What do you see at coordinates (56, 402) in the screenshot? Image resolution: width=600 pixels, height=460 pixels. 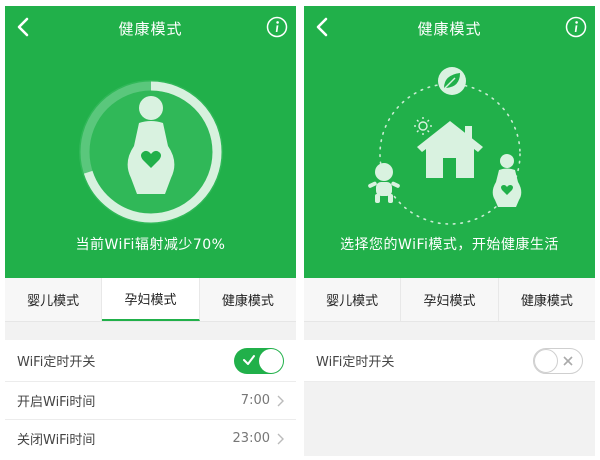 I see `wifi-open-time-label: 开启WiFi时间` at bounding box center [56, 402].